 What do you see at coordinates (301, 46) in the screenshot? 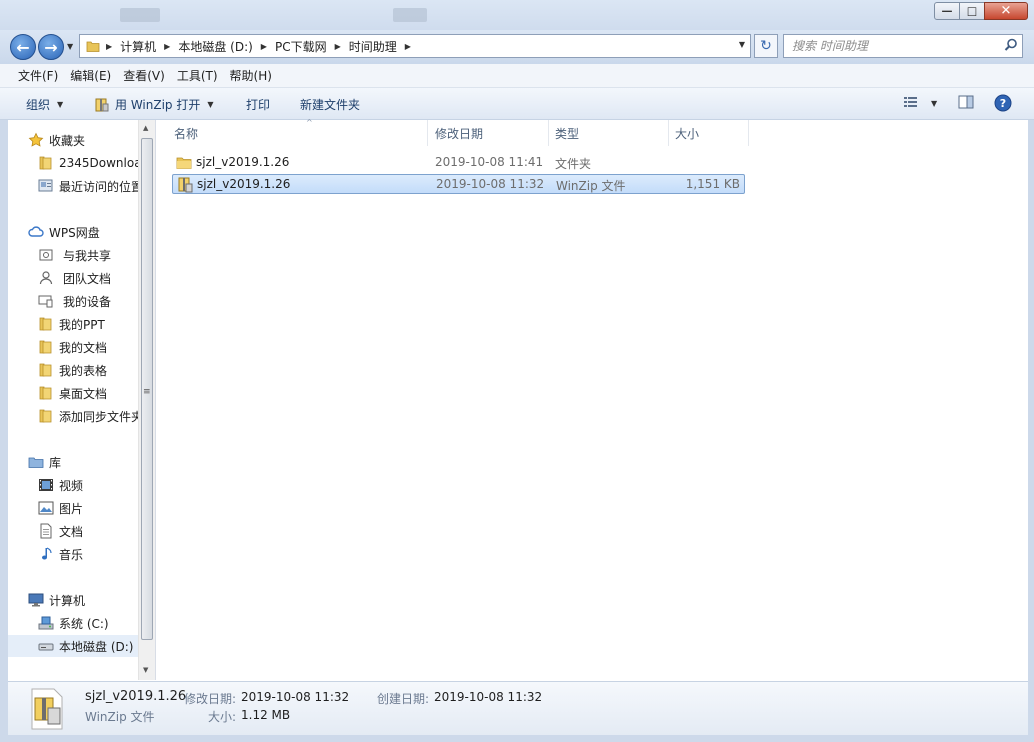
I see `breadcrumb-pc-download: PC下载网` at bounding box center [301, 46].